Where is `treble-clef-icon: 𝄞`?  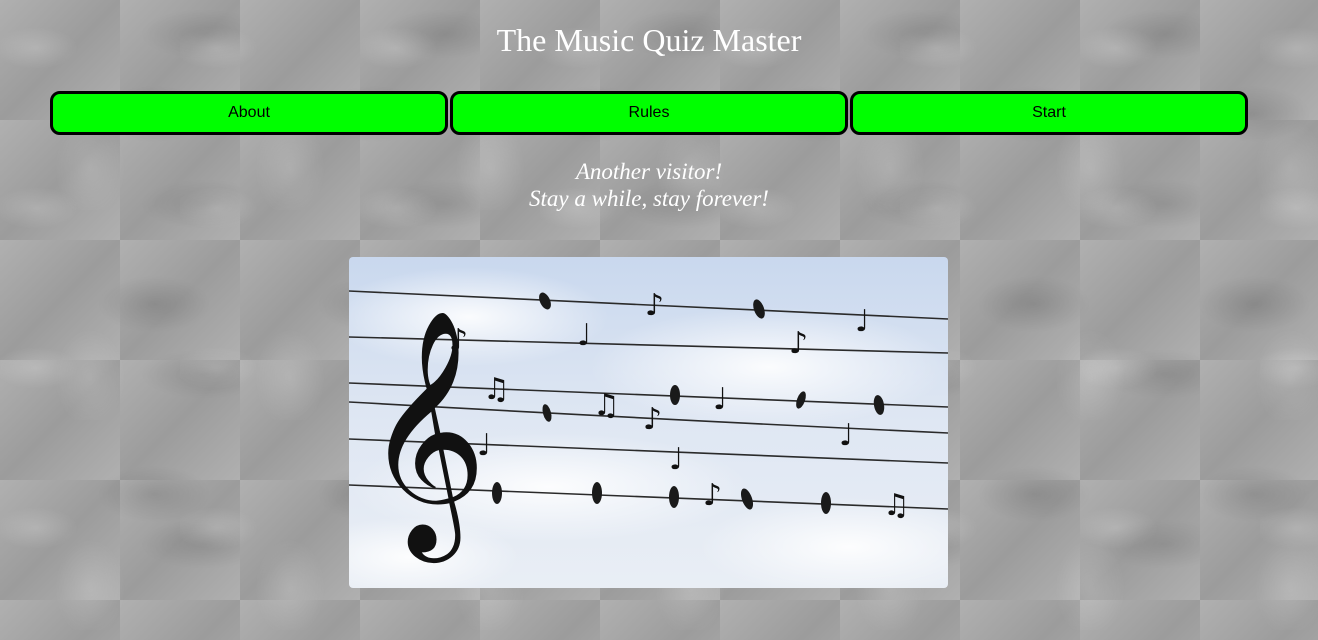 treble-clef-icon: 𝄞 is located at coordinates (425, 435).